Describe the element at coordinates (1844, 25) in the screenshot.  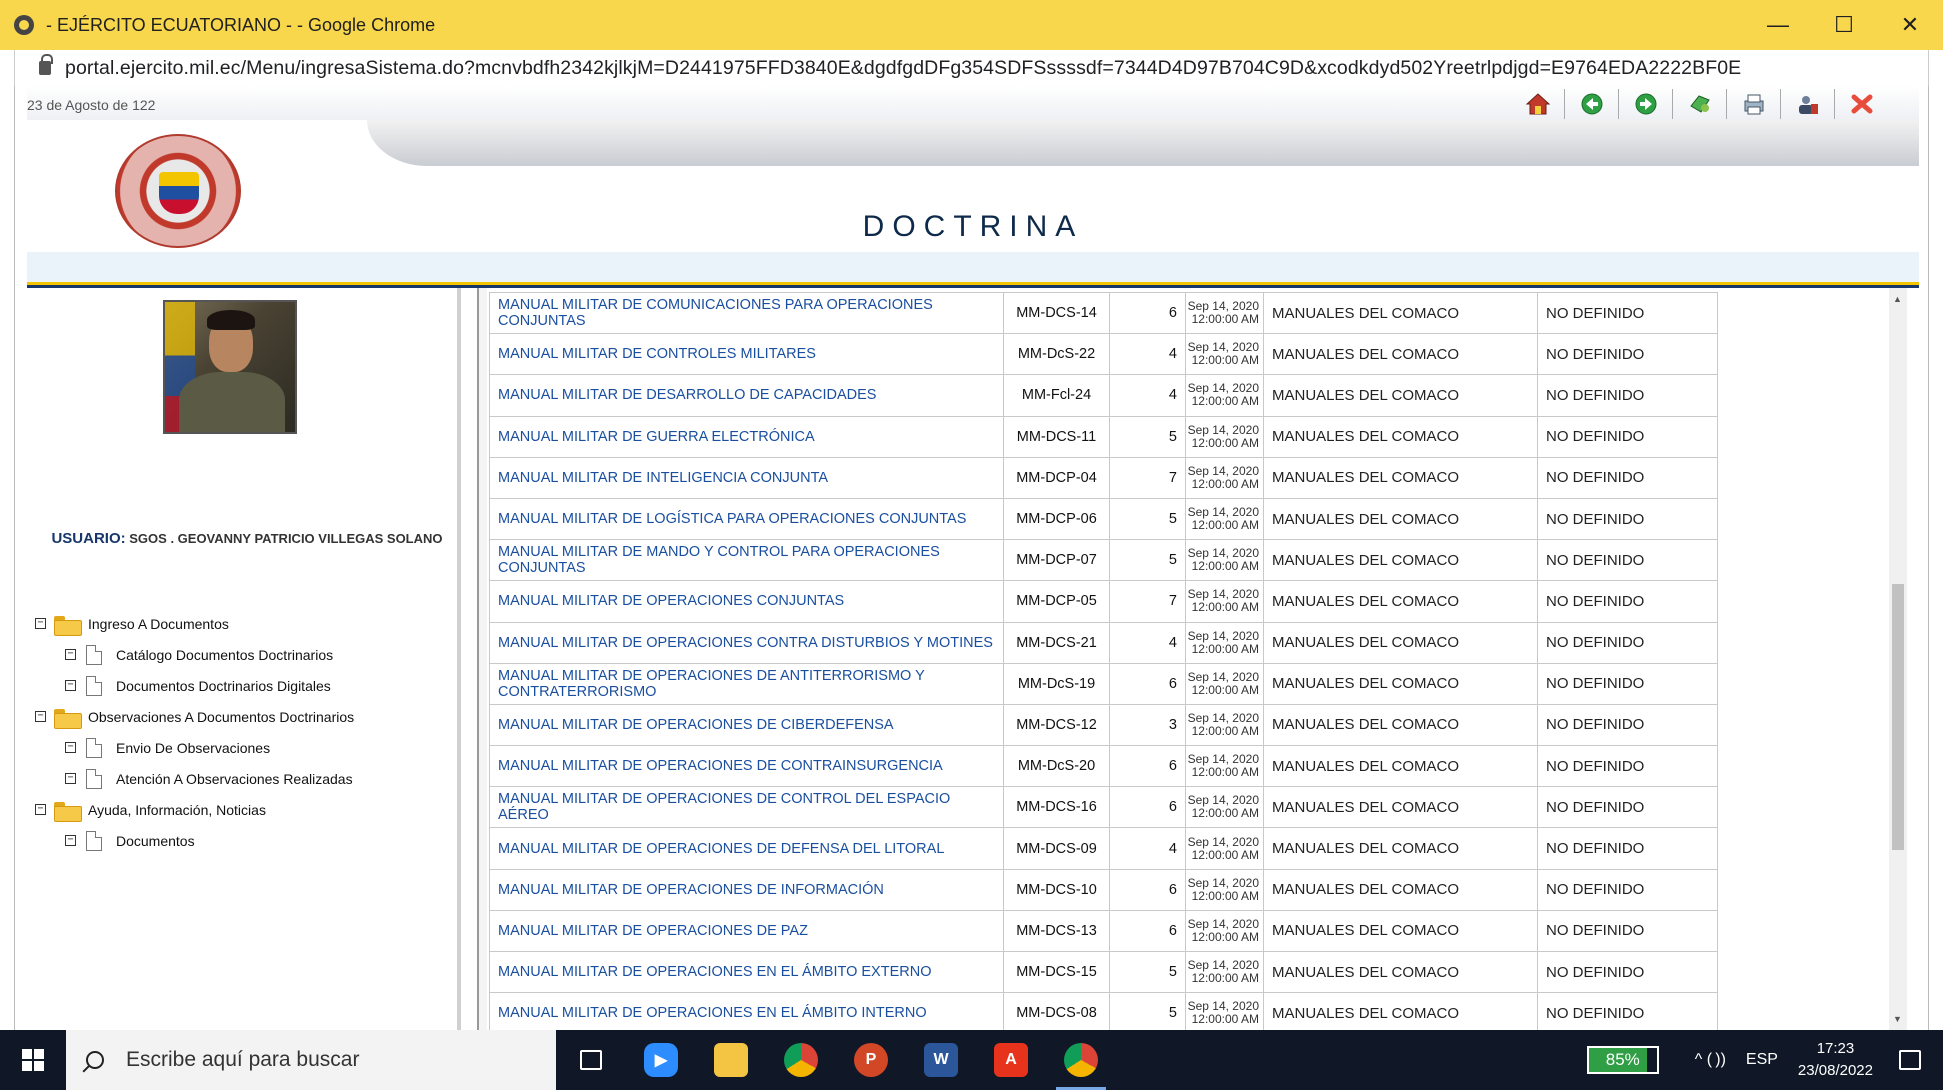
I see `maximize-button: ☐` at that location.